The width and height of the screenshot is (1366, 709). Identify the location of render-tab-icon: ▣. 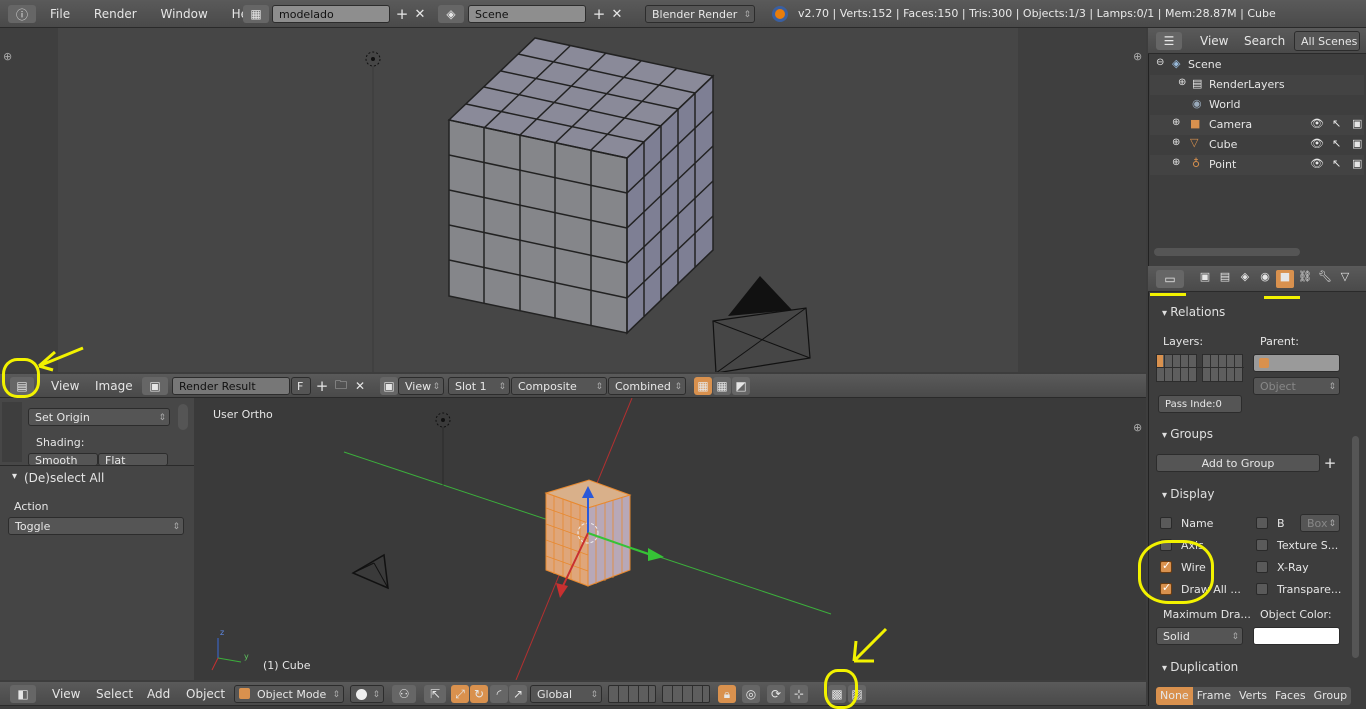
(1205, 279).